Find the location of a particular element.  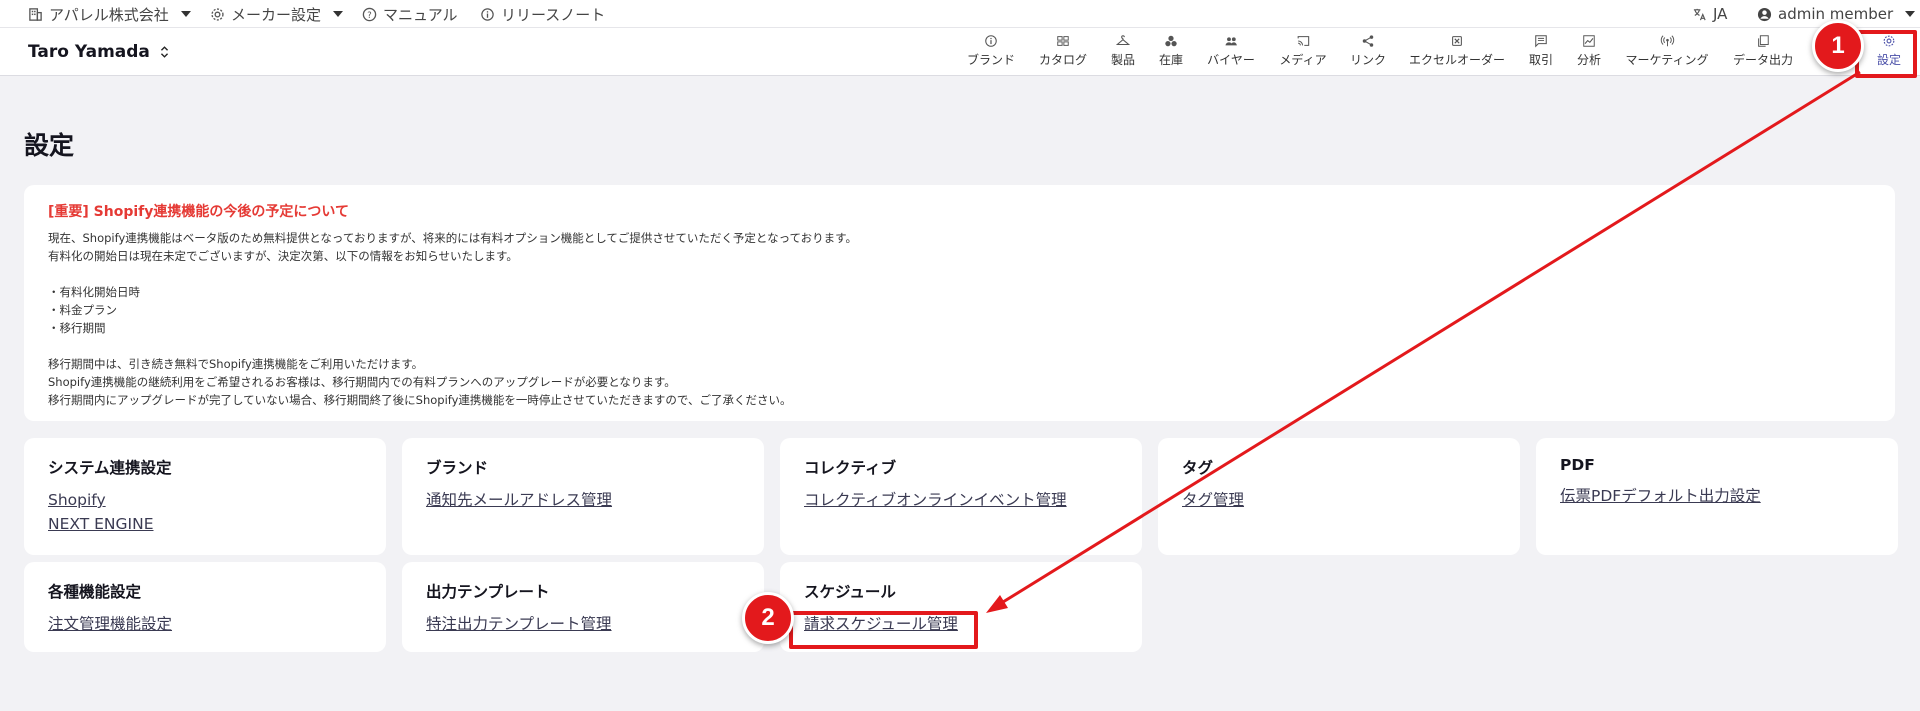

hanger-icon is located at coordinates (1122, 40).